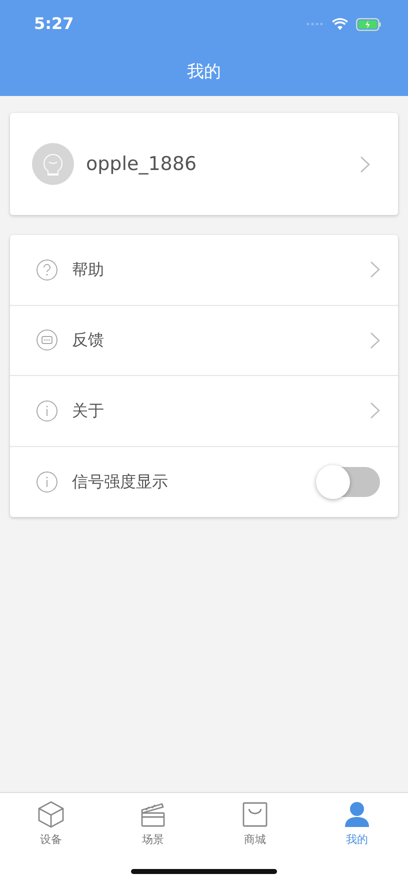  What do you see at coordinates (54, 24) in the screenshot?
I see `status-time: 5:27` at bounding box center [54, 24].